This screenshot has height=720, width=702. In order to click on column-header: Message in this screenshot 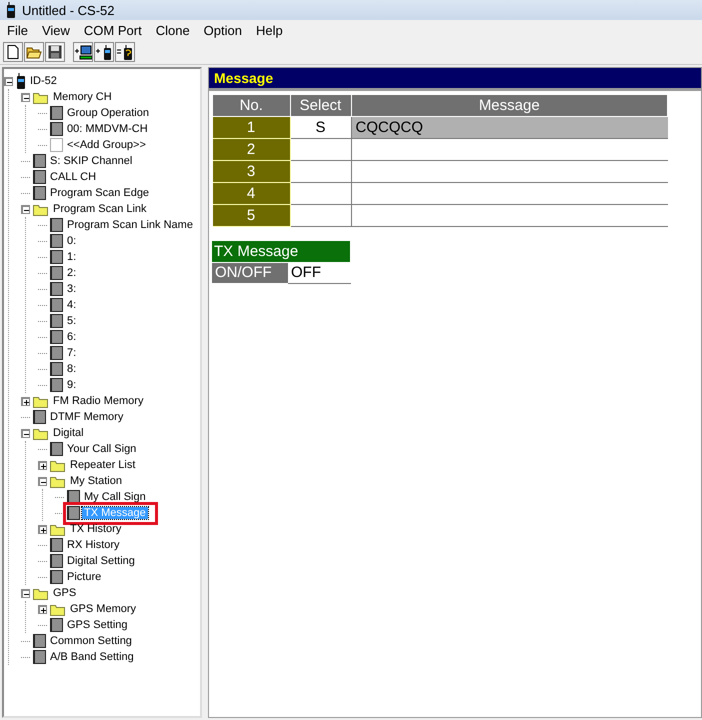, I will do `click(509, 105)`.